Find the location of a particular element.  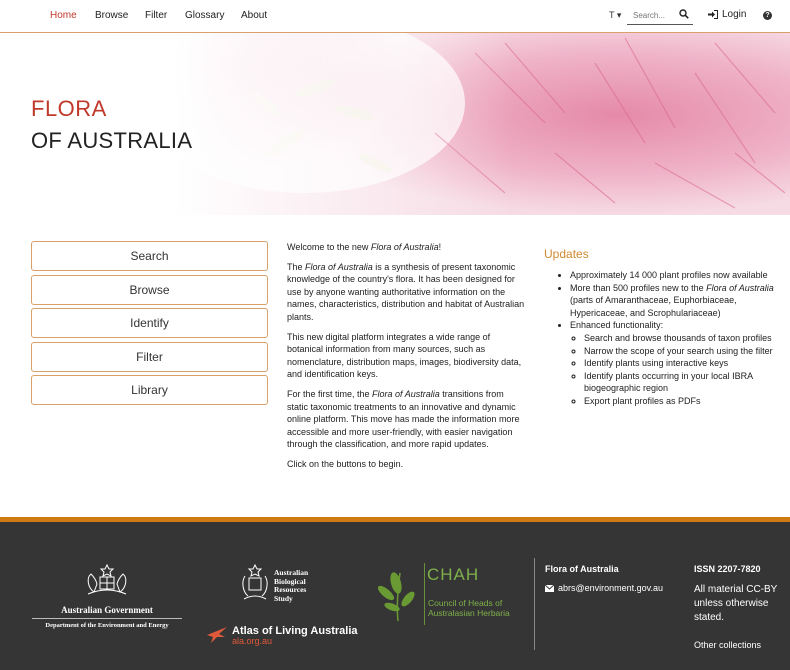

search-icon is located at coordinates (684, 14).